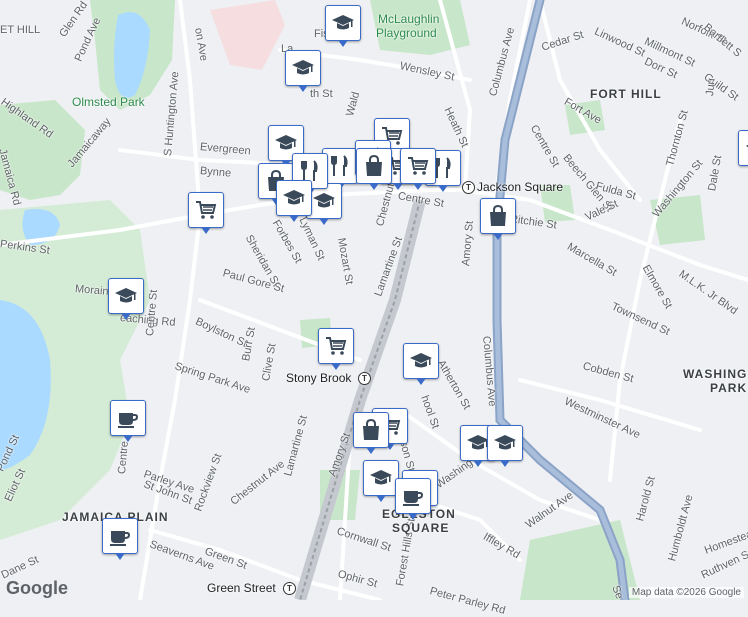  What do you see at coordinates (686, 592) in the screenshot?
I see `map-attribution: Map data ©2026 Google` at bounding box center [686, 592].